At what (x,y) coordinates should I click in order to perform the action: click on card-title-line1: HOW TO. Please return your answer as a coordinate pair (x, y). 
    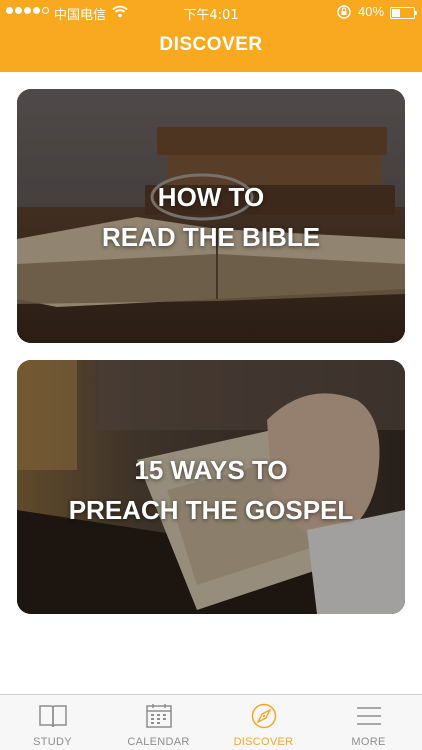
    Looking at the image, I should click on (211, 197).